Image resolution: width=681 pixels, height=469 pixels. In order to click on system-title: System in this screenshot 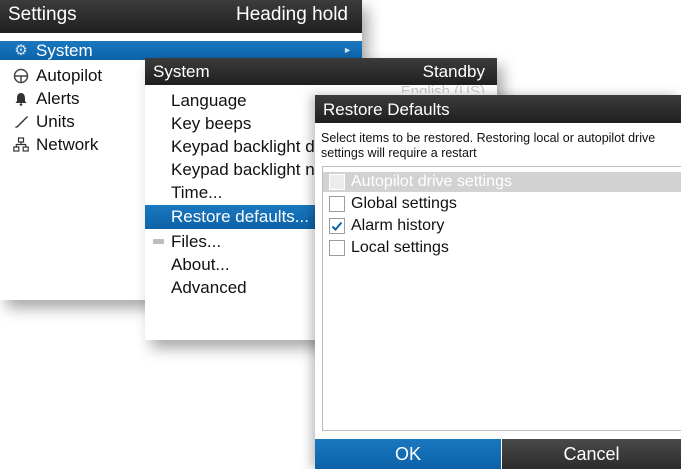, I will do `click(181, 71)`.